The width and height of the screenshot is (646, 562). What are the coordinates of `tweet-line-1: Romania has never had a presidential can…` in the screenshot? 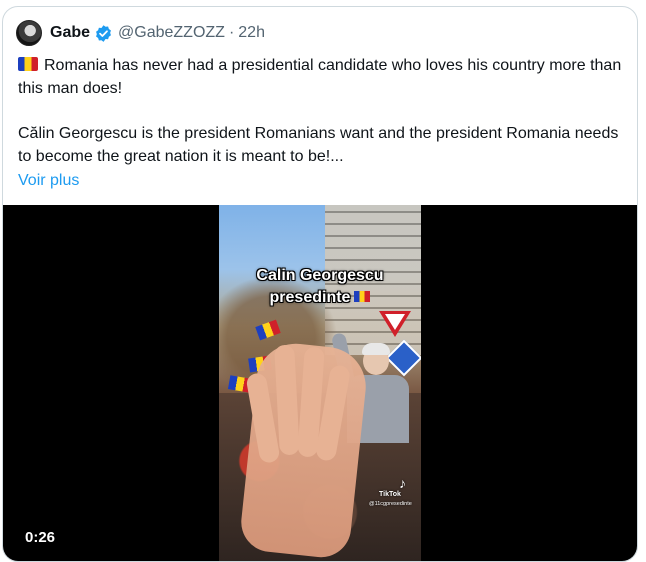 It's located at (321, 77).